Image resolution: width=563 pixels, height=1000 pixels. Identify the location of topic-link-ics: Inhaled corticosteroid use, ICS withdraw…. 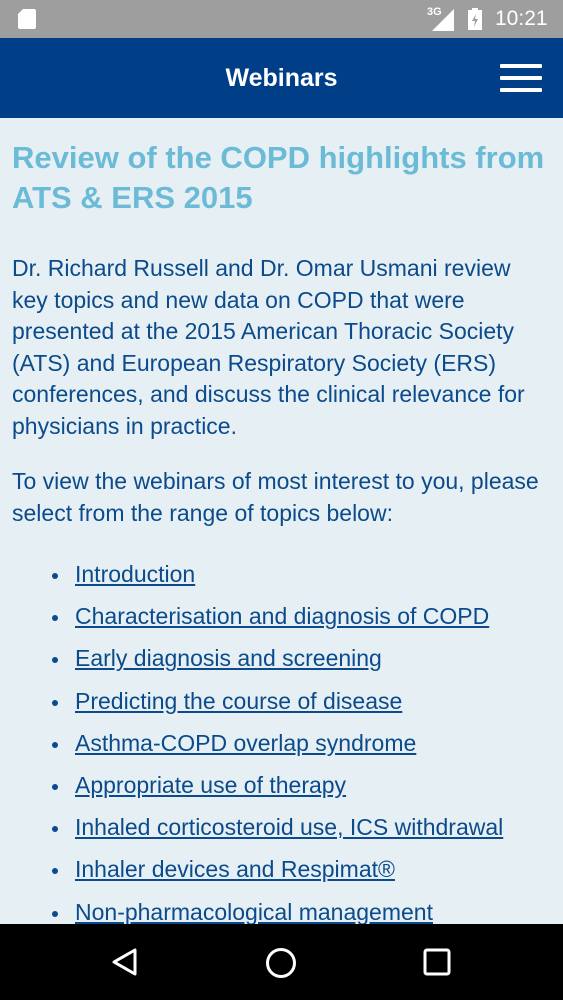
(289, 827).